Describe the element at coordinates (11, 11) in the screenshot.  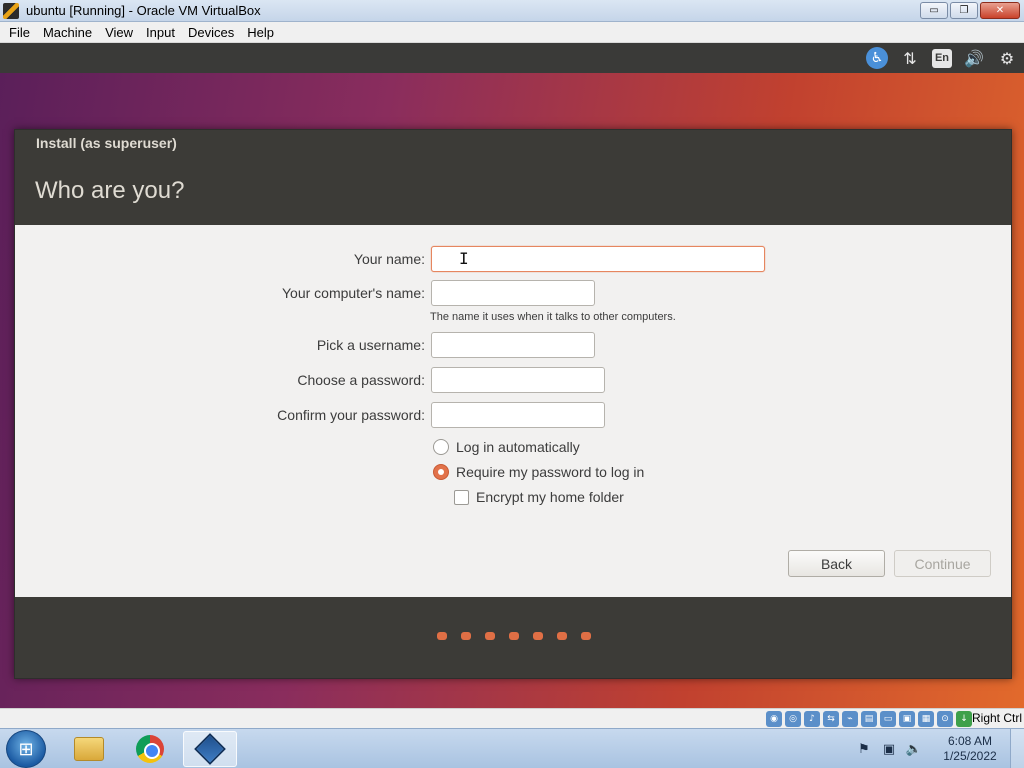
I see `virtualbox-app-icon` at that location.